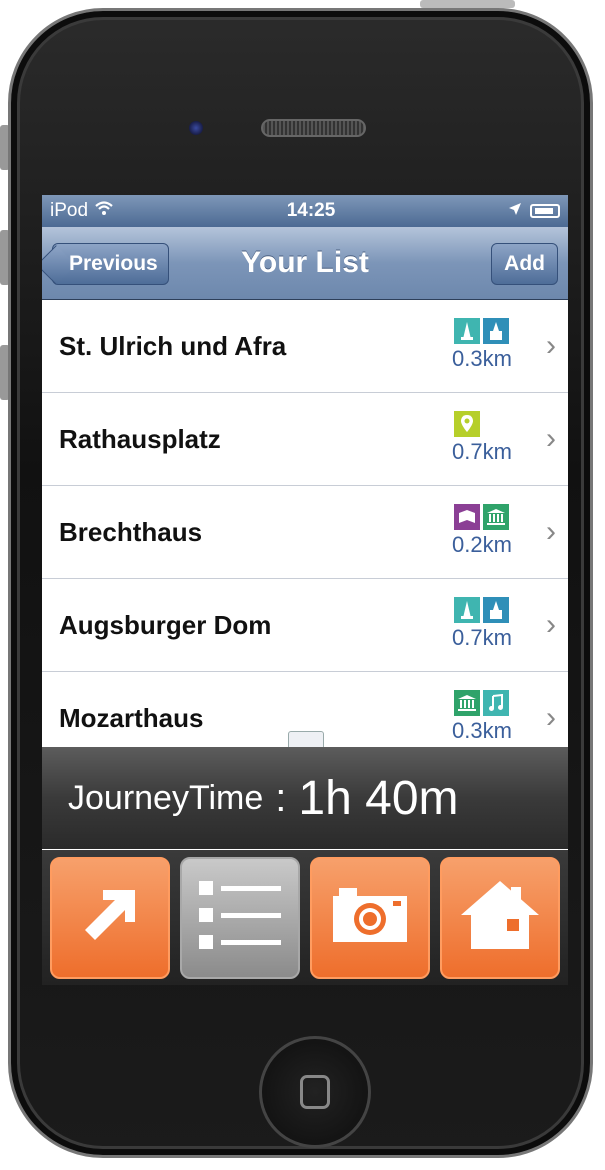 This screenshot has width=605, height=1170. I want to click on tab-navigate, so click(110, 917).